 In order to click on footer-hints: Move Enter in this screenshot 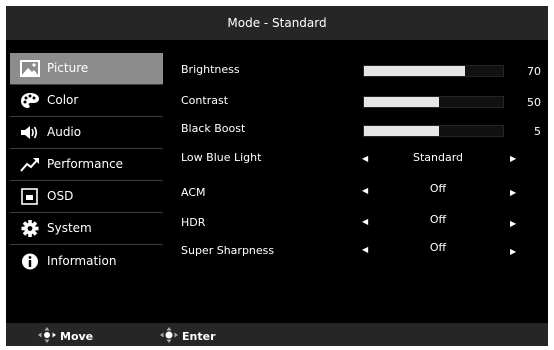, I will do `click(277, 334)`.